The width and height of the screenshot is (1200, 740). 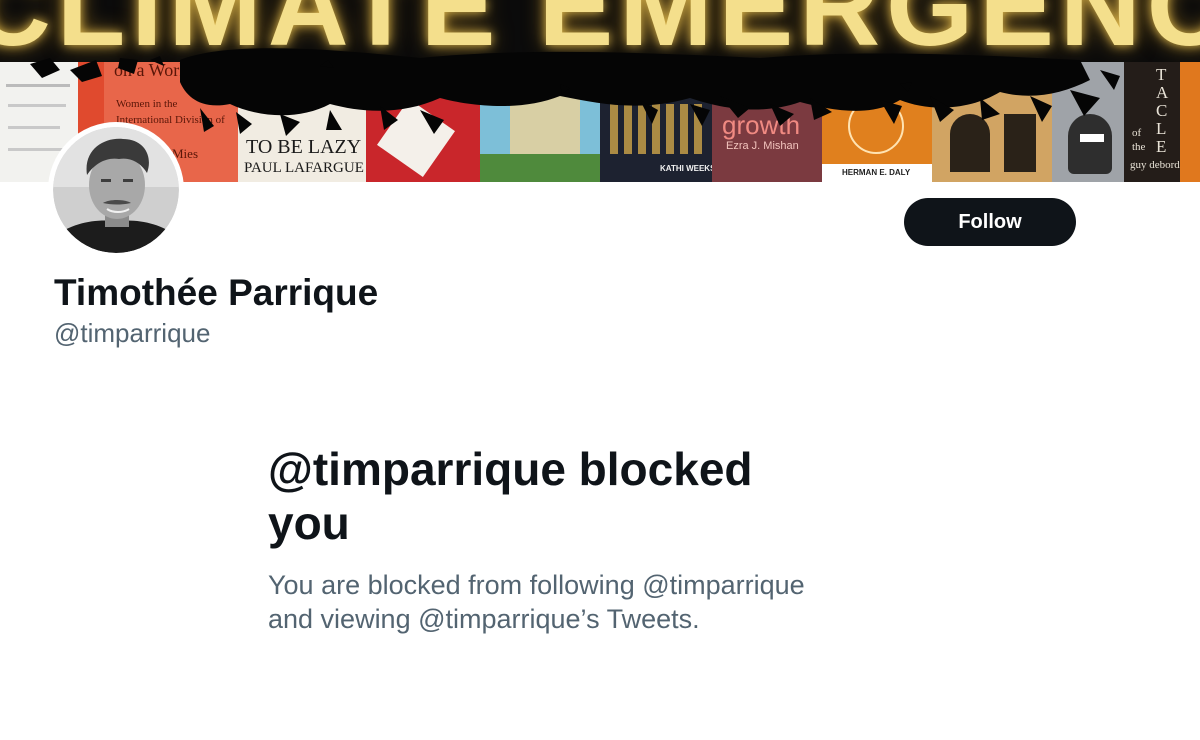 I want to click on profile-display-name: Timothée Parrique, so click(x=216, y=292).